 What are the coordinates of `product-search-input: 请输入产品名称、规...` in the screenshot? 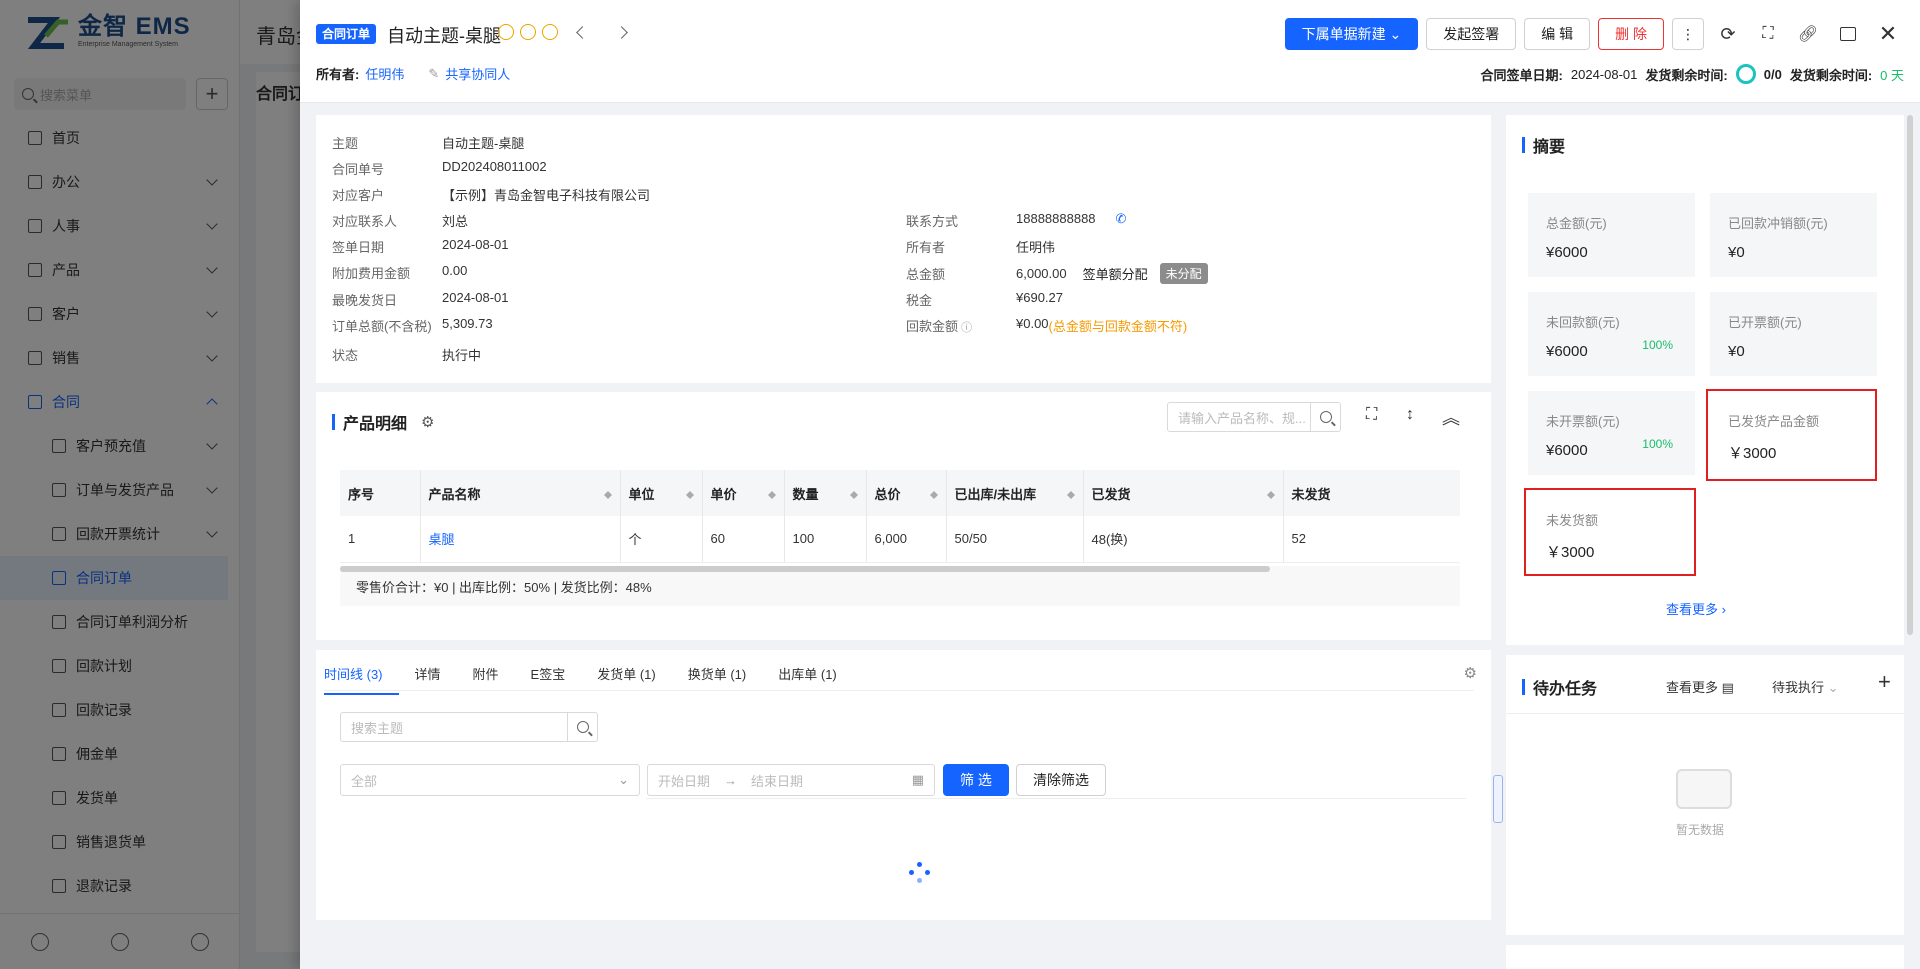 It's located at (1254, 417).